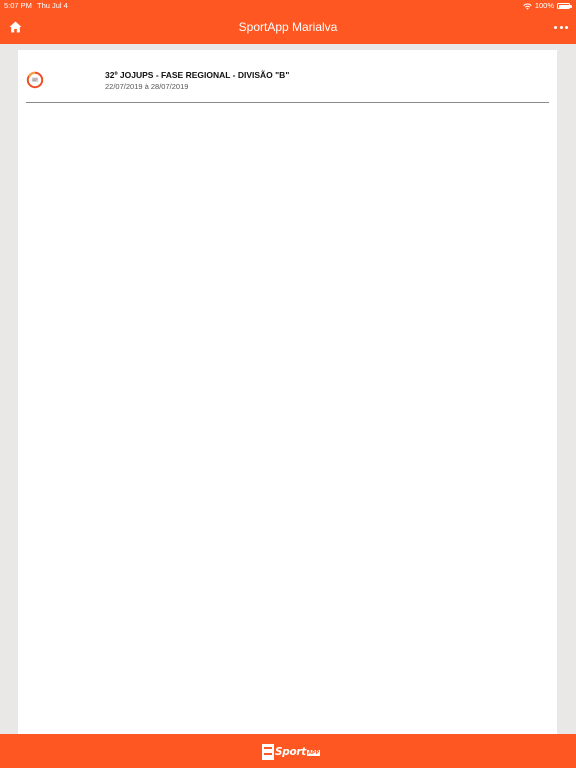 The image size is (576, 768). I want to click on sportapp-logo-mark-icon, so click(268, 751).